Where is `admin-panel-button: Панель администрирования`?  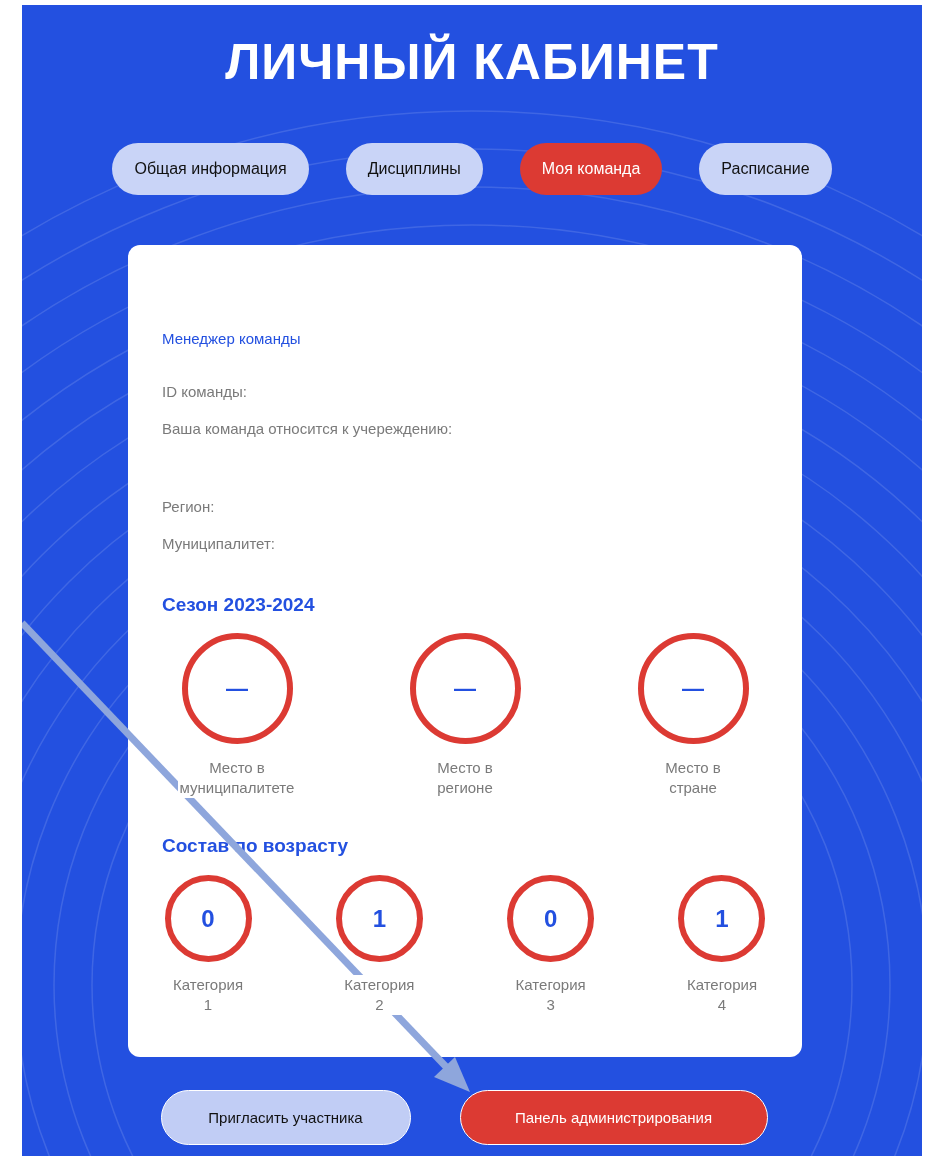
admin-panel-button: Панель администрирования is located at coordinates (613, 1117).